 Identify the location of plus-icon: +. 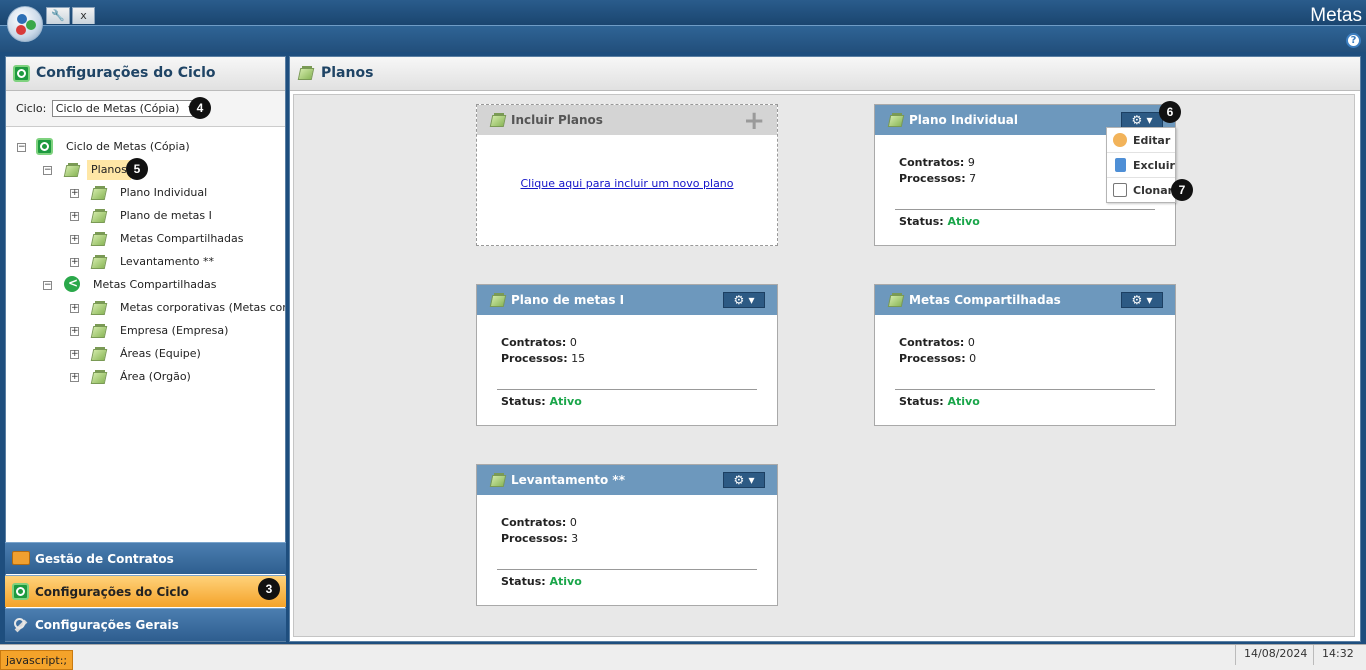
(754, 121).